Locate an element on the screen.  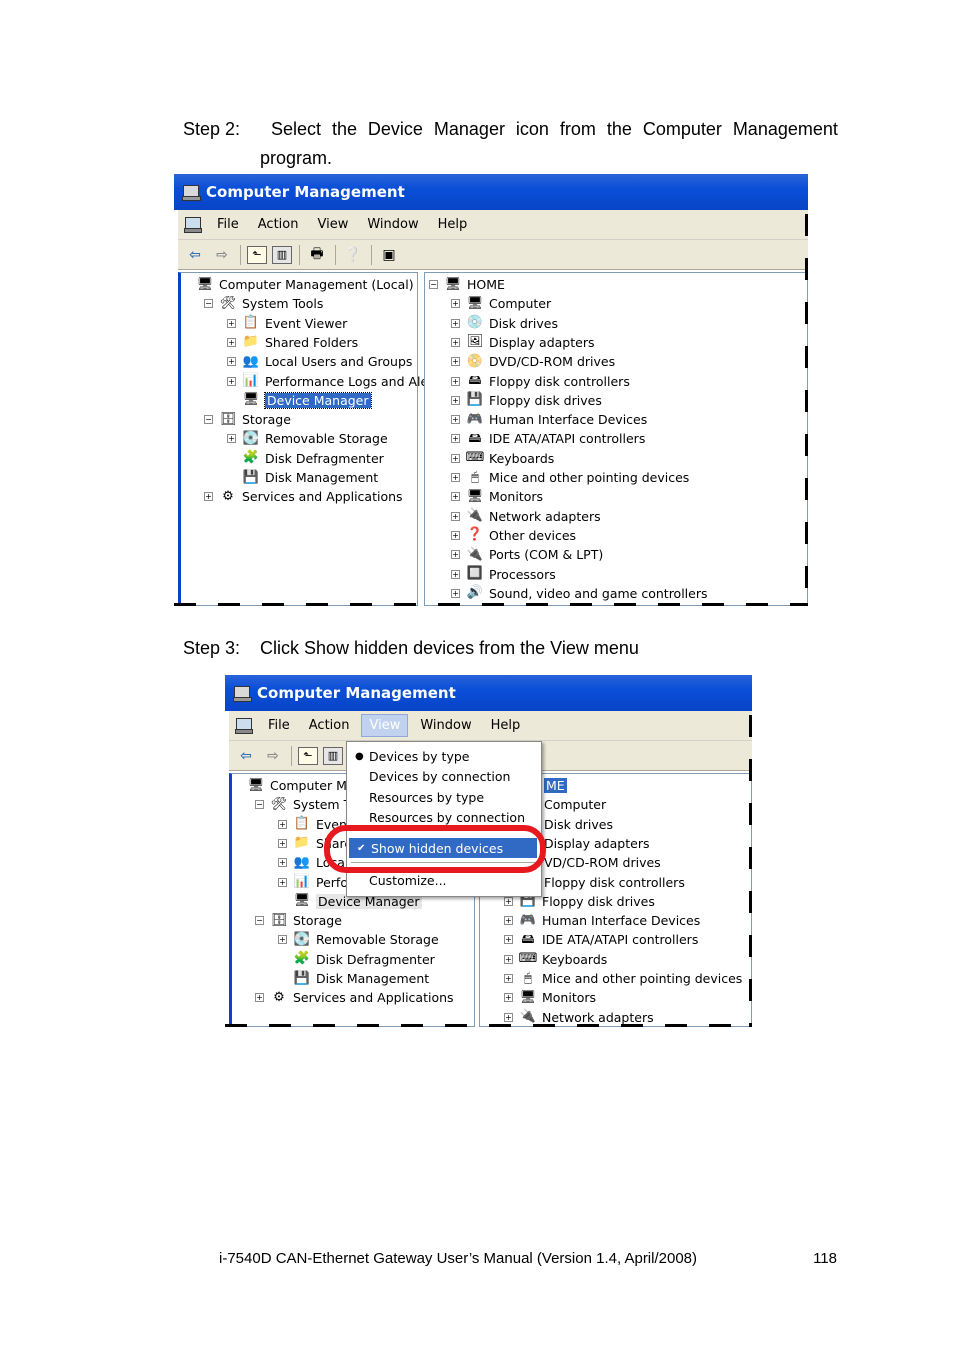
device-category: Display adapters is located at coordinates (596, 843).